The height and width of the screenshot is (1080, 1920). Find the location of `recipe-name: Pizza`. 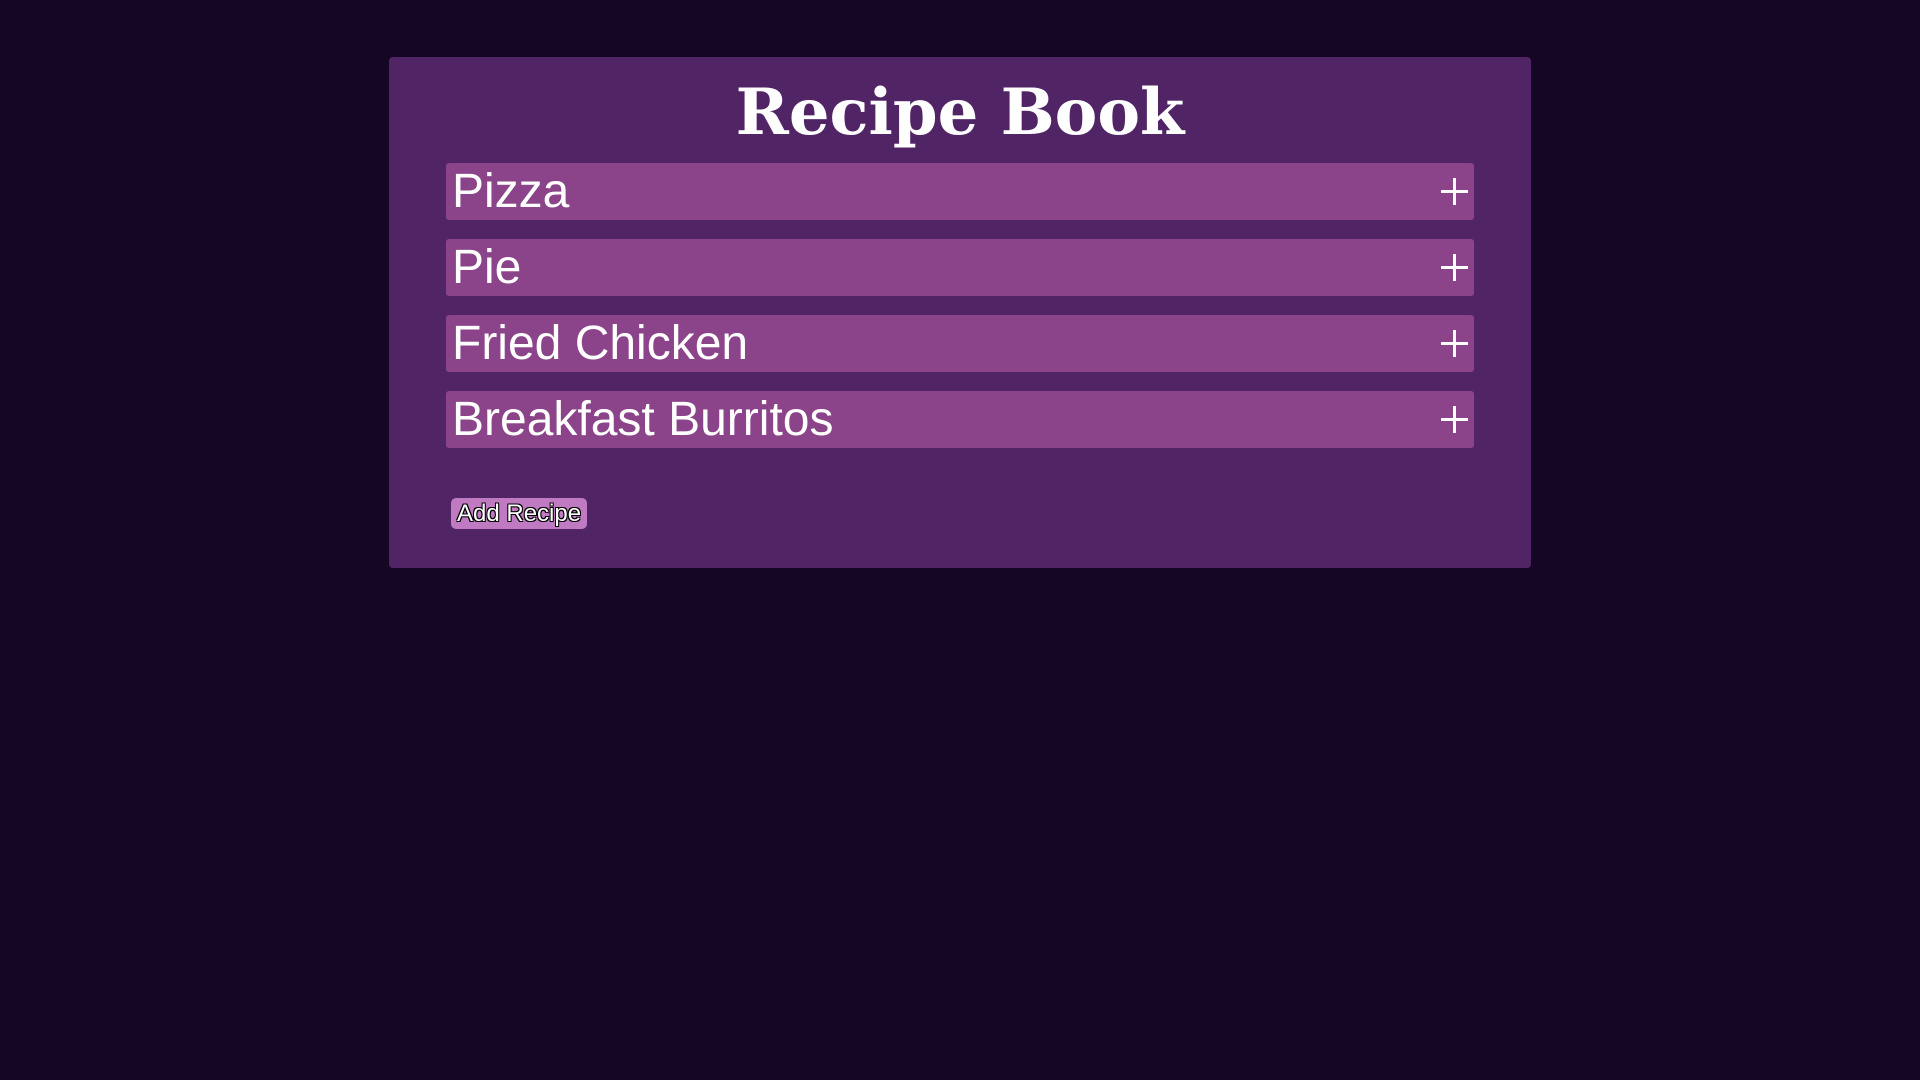

recipe-name: Pizza is located at coordinates (511, 191).